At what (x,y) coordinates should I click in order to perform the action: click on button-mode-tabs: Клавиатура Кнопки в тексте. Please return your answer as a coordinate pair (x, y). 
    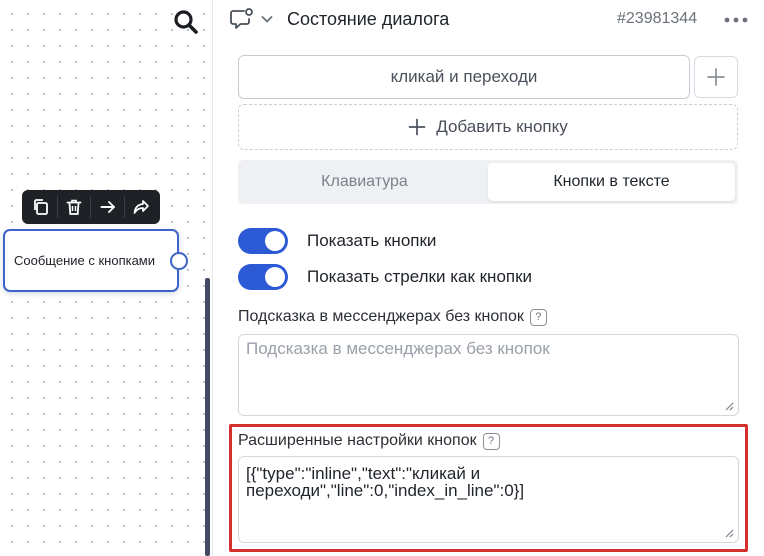
    Looking at the image, I should click on (488, 182).